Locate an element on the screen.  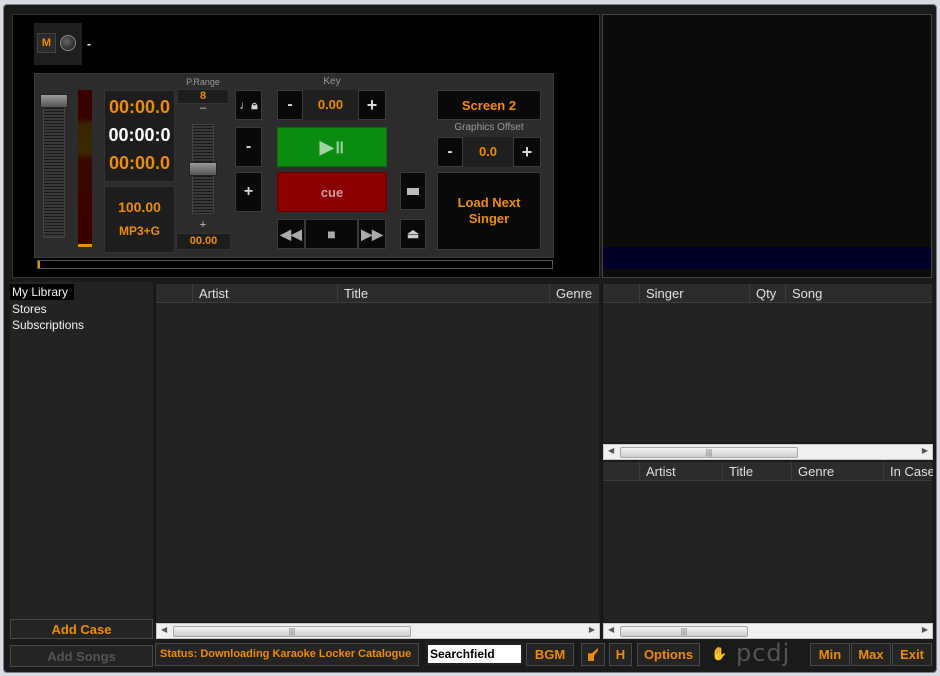
pitch-value: 00.00 is located at coordinates (203, 241).